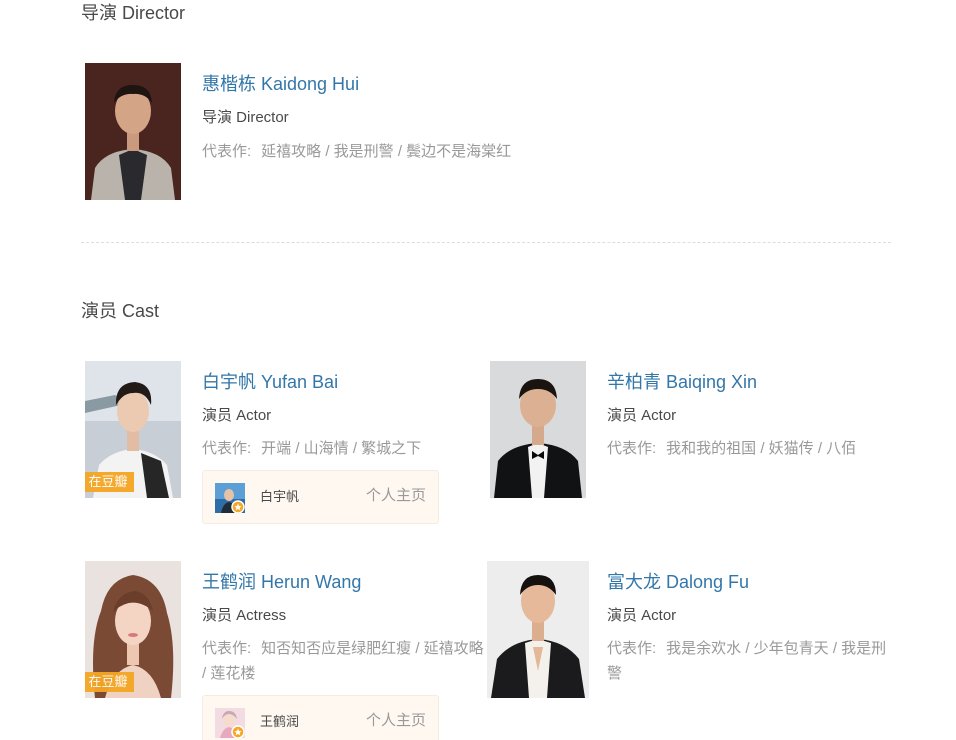 The height and width of the screenshot is (740, 956). What do you see at coordinates (245, 117) in the screenshot?
I see `director-role: 导演 Director` at bounding box center [245, 117].